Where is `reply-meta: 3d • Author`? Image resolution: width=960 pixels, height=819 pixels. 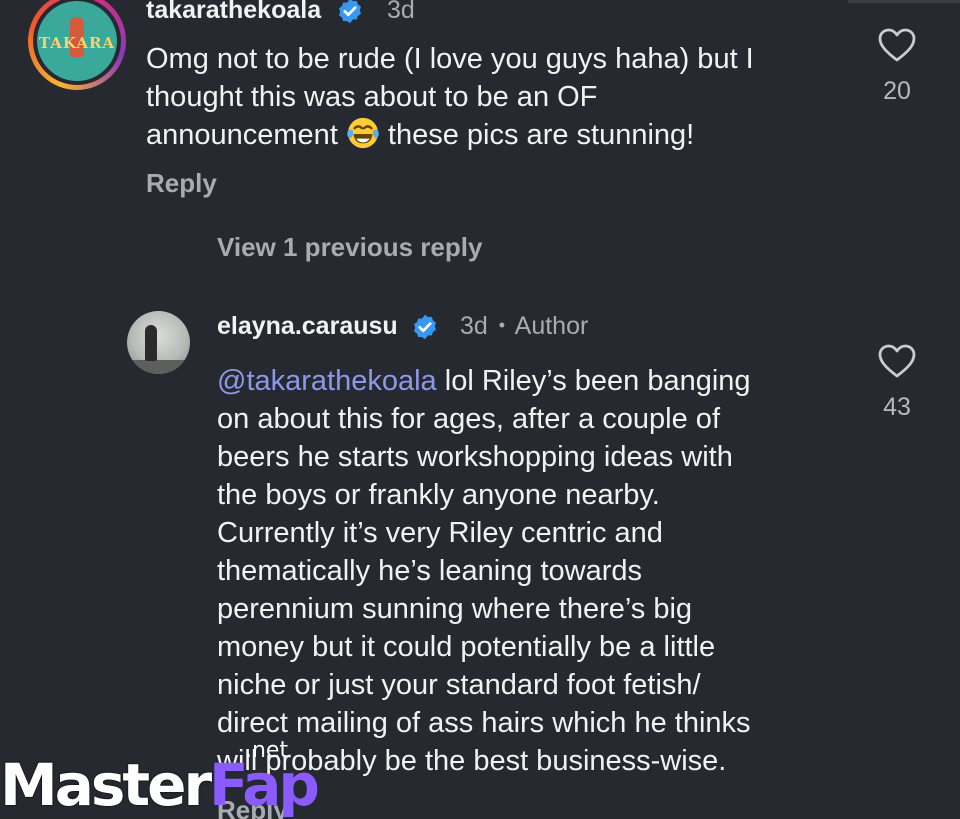
reply-meta: 3d • Author is located at coordinates (524, 326).